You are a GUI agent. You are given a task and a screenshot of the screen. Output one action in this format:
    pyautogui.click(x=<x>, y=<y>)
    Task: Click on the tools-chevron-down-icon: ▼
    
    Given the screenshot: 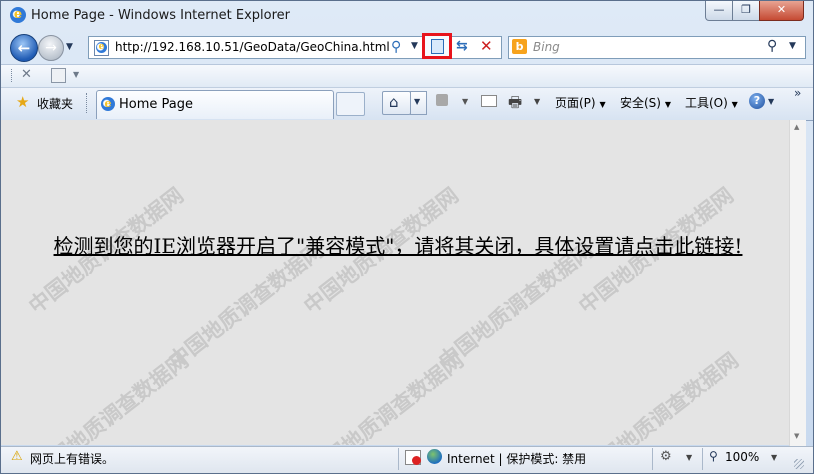 What is the action you would take?
    pyautogui.click(x=734, y=104)
    